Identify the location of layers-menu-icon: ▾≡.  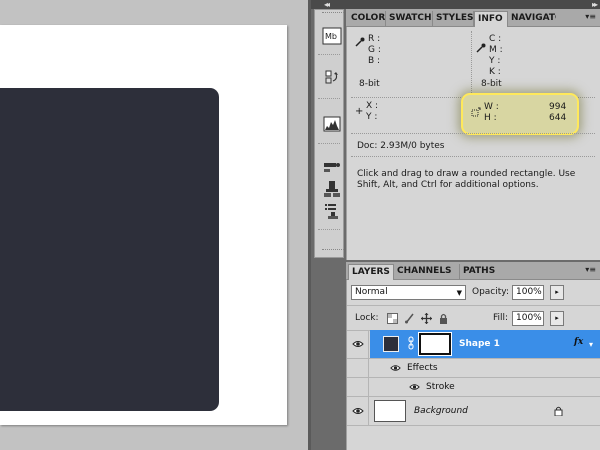
(590, 269).